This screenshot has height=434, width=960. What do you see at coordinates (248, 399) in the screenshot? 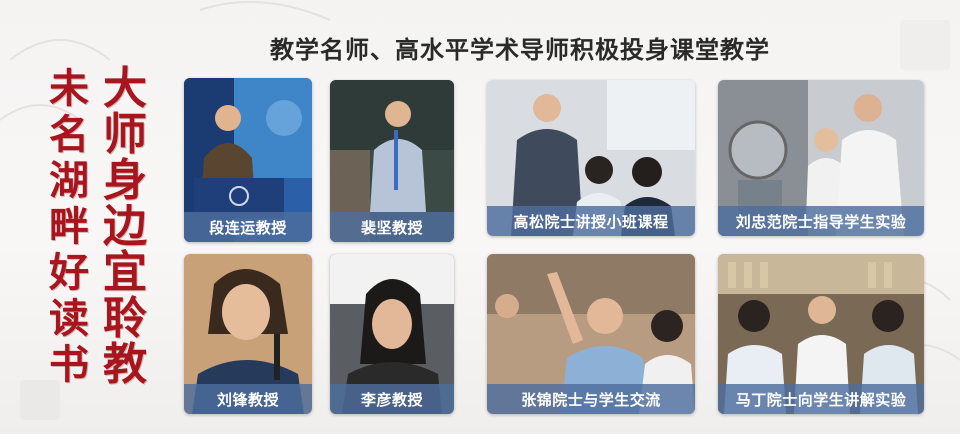
I see `photo-caption: 刘锋教授` at bounding box center [248, 399].